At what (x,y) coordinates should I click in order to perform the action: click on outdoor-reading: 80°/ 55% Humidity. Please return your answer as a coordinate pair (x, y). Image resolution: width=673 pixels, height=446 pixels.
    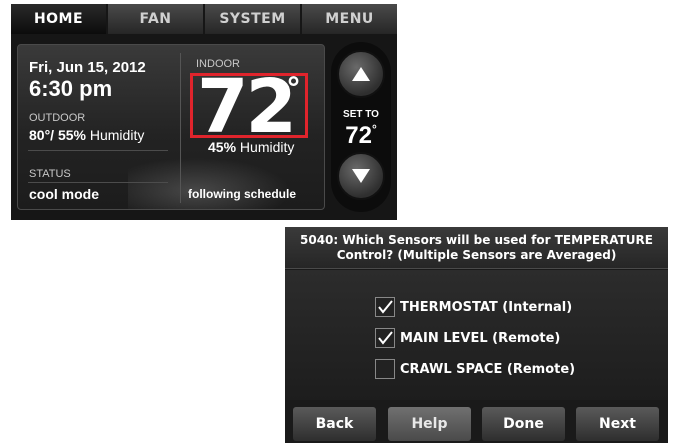
    Looking at the image, I should click on (86, 135).